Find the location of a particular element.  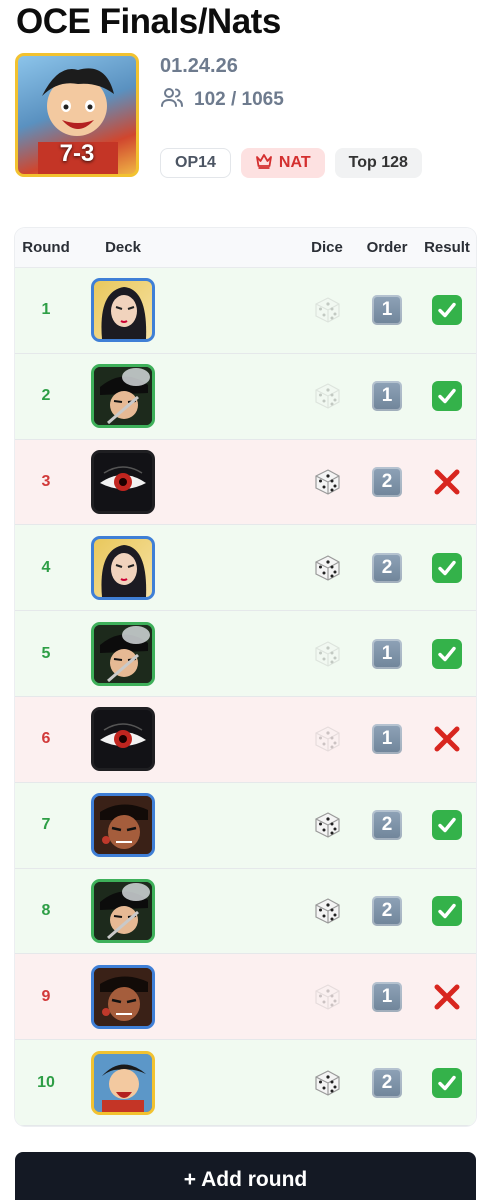

header-dice: Dice is located at coordinates (327, 247).